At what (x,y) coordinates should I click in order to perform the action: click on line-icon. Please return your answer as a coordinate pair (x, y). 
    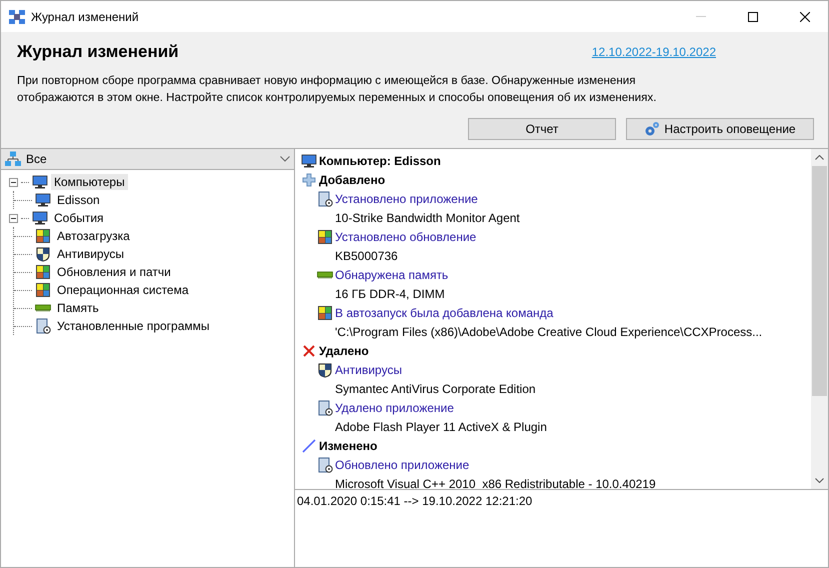
    Looking at the image, I should click on (309, 446).